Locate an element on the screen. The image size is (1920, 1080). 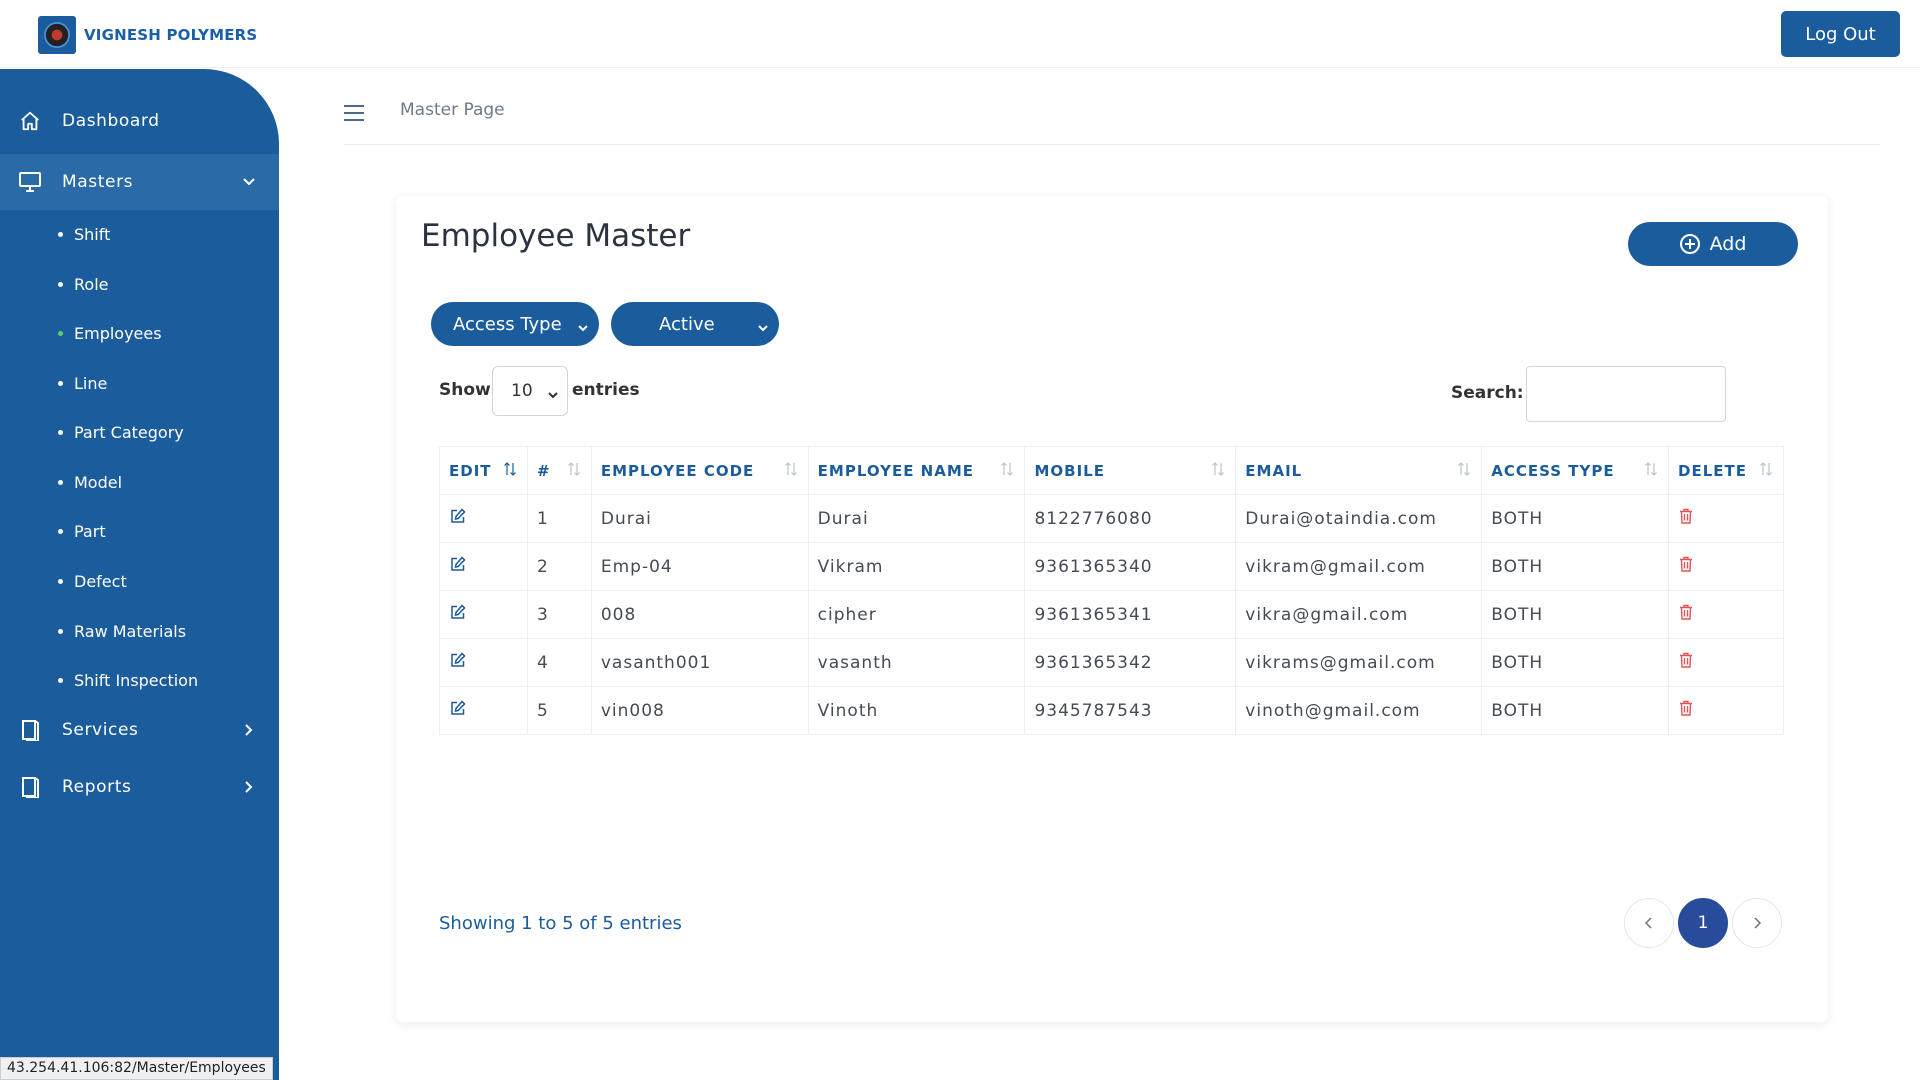
sidebar-subitem-raw-materials: Raw Materials is located at coordinates (122, 631).